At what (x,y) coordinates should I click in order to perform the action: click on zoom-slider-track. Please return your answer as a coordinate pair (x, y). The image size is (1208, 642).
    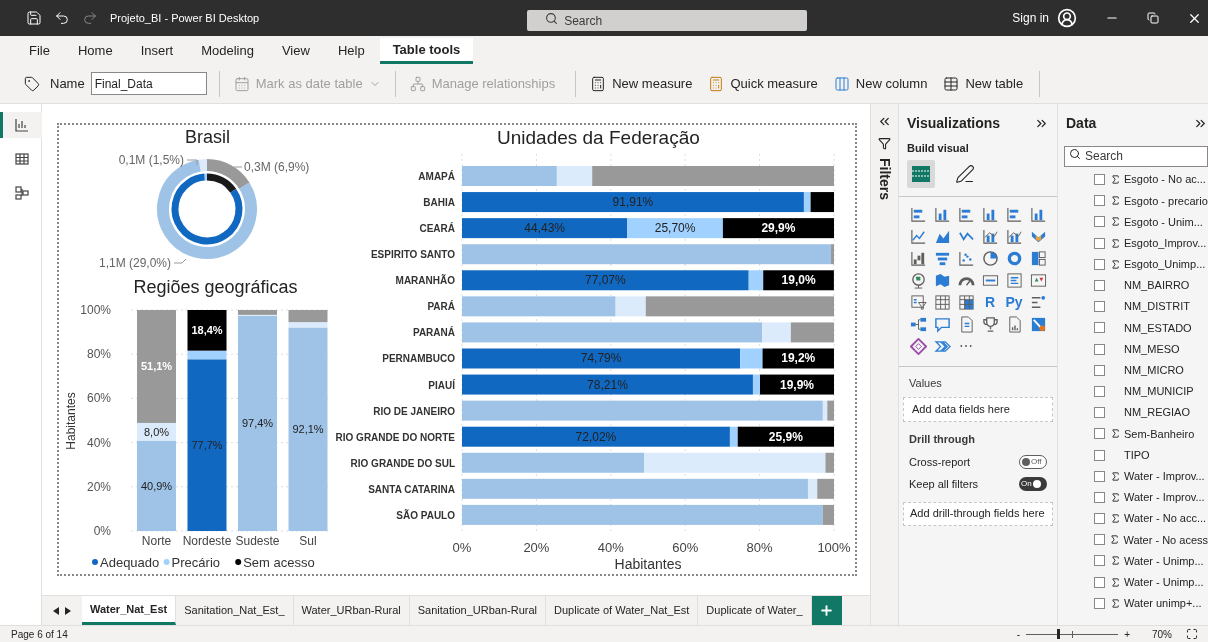
    Looking at the image, I should click on (1072, 634).